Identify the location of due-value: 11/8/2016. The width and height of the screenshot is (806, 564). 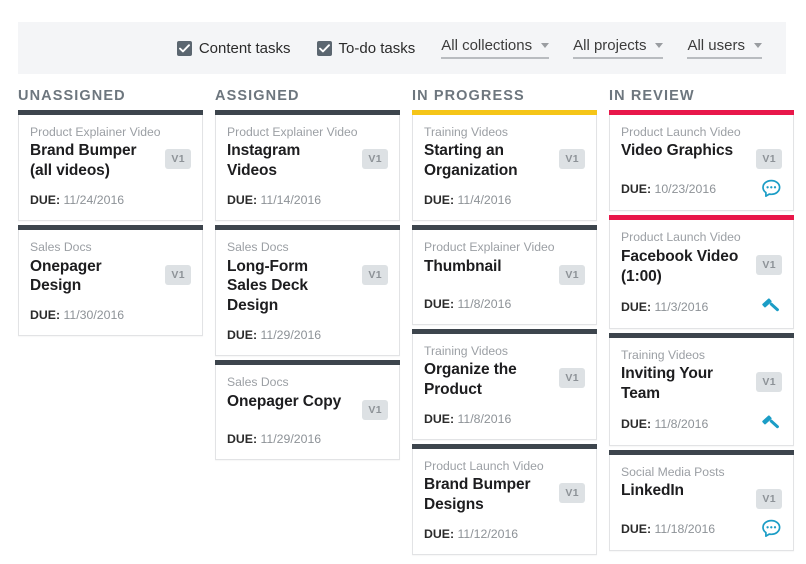
(681, 423).